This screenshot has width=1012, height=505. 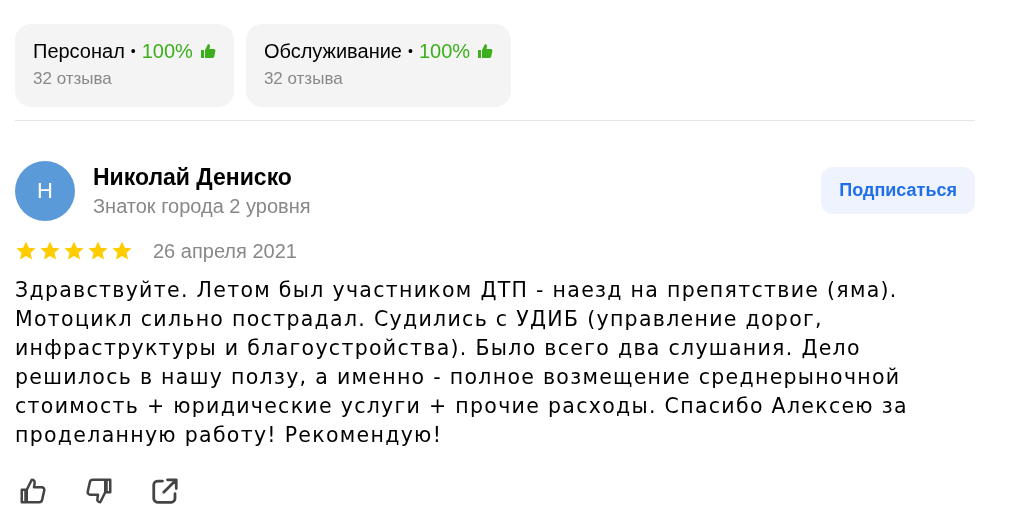 What do you see at coordinates (165, 490) in the screenshot?
I see `share-icon` at bounding box center [165, 490].